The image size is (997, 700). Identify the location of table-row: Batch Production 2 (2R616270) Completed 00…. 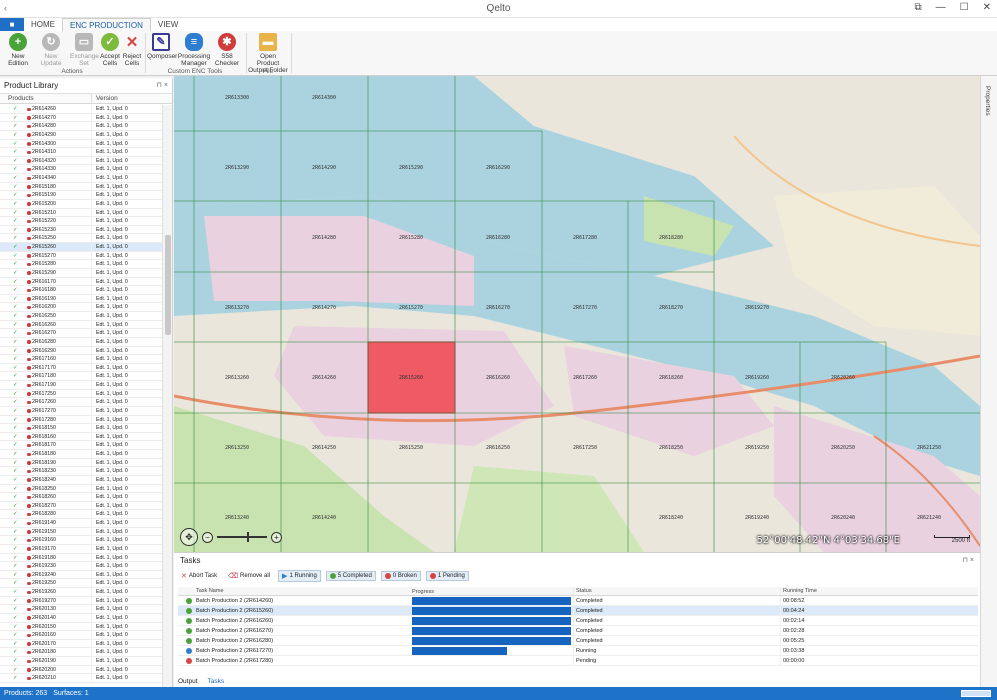
(578, 631).